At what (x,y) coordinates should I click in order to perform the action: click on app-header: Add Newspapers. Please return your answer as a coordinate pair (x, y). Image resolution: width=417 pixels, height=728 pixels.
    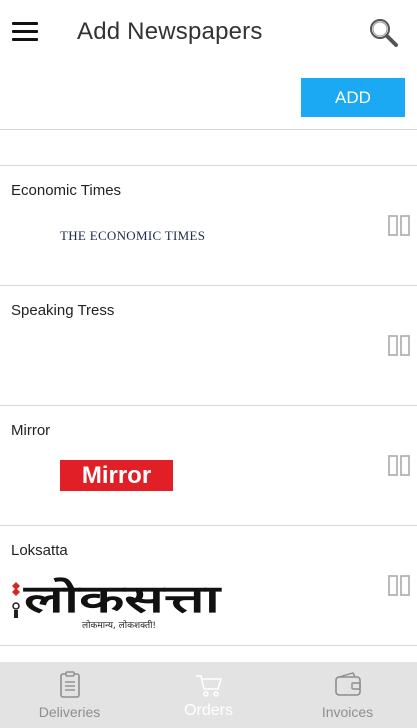
    Looking at the image, I should click on (208, 34).